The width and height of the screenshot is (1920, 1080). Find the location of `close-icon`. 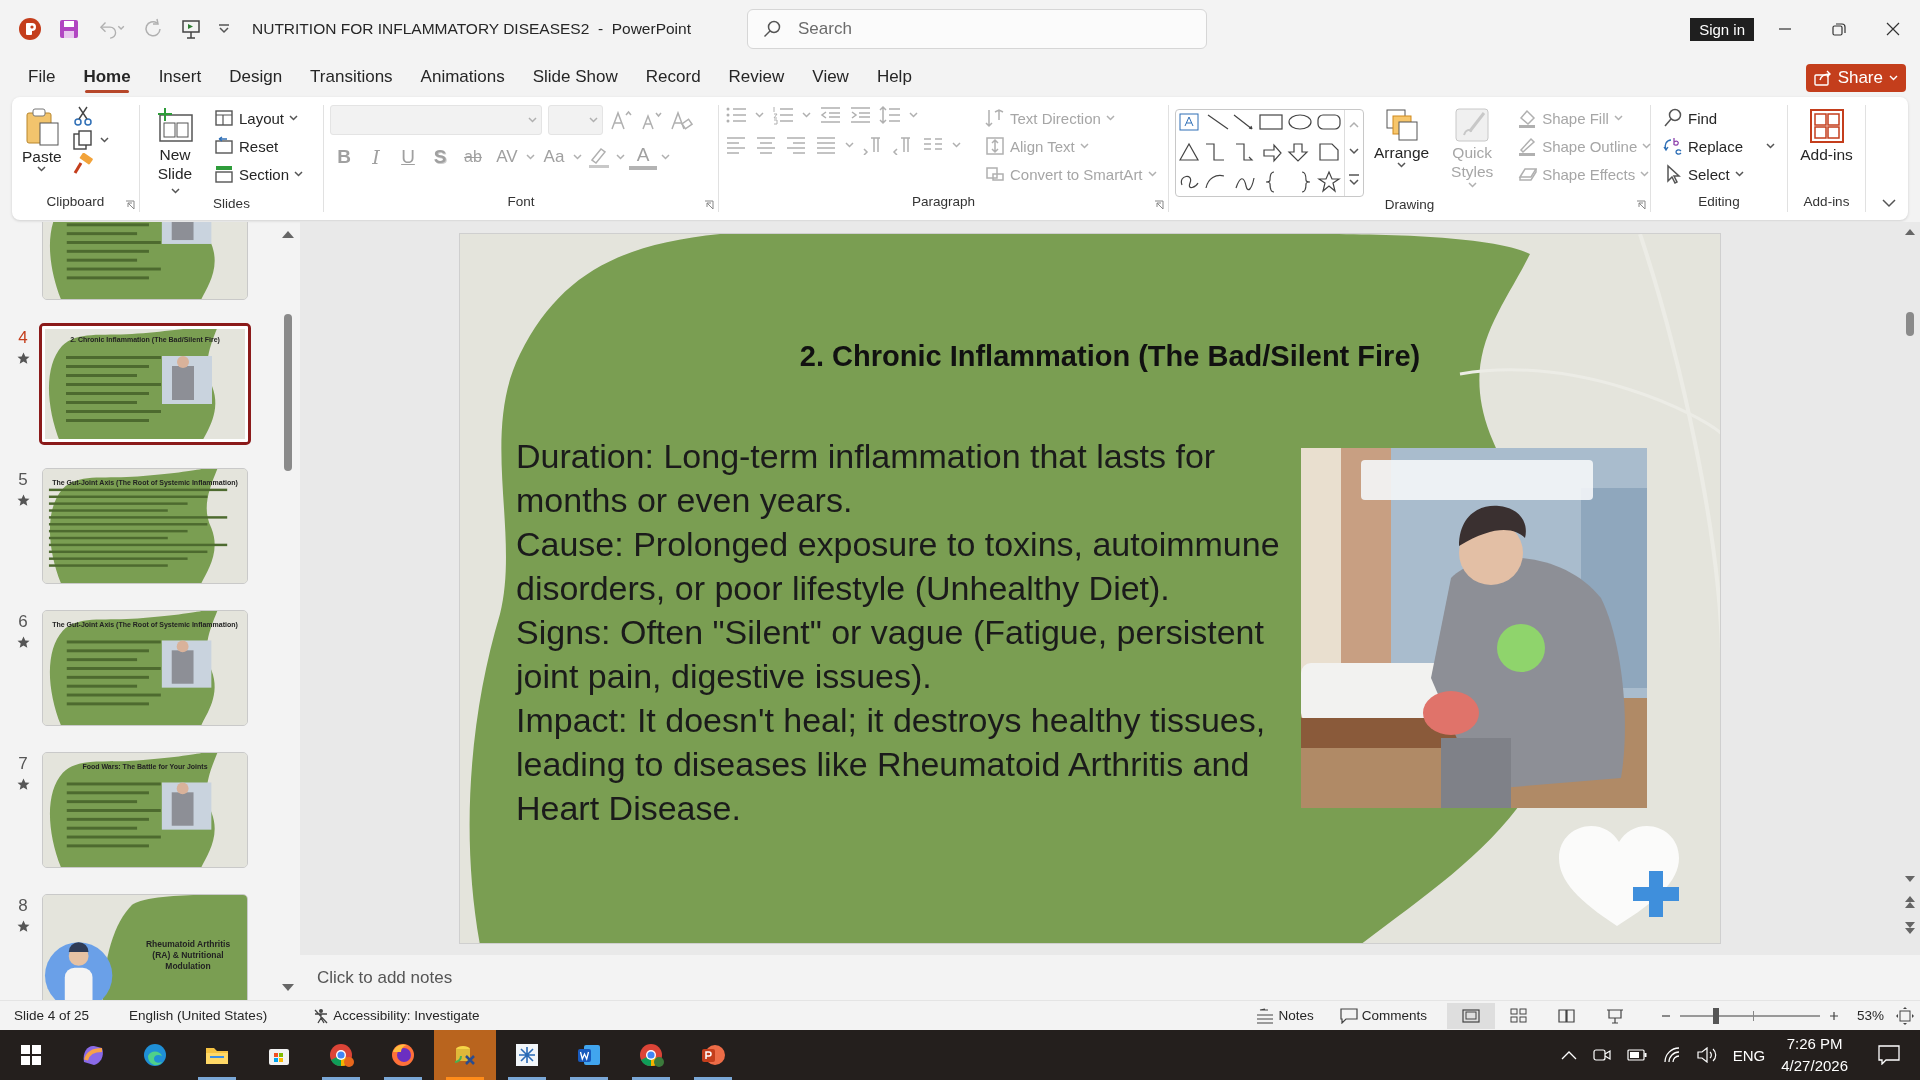

close-icon is located at coordinates (1893, 29).